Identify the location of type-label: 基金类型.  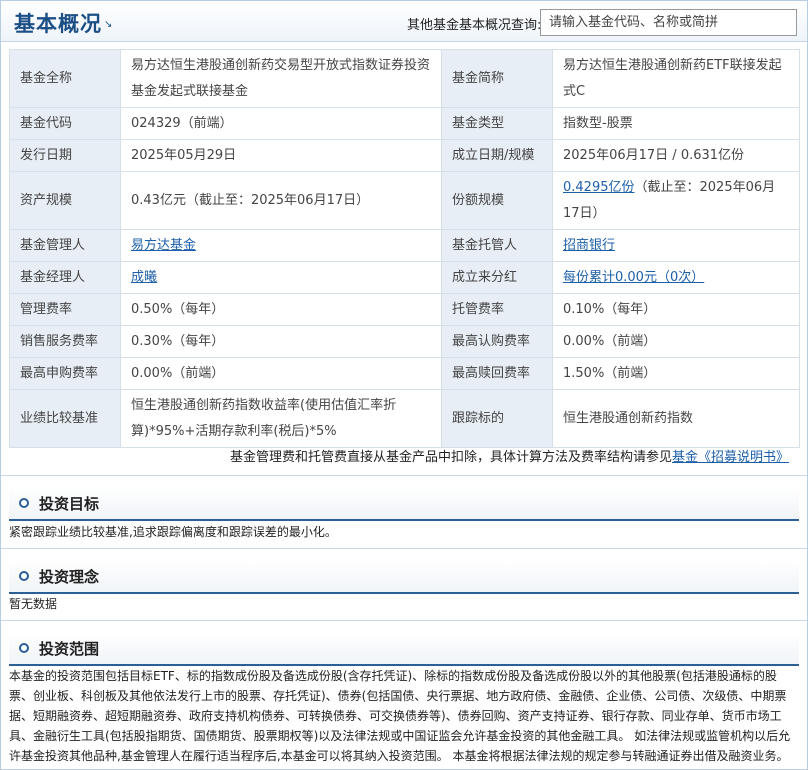
(497, 123).